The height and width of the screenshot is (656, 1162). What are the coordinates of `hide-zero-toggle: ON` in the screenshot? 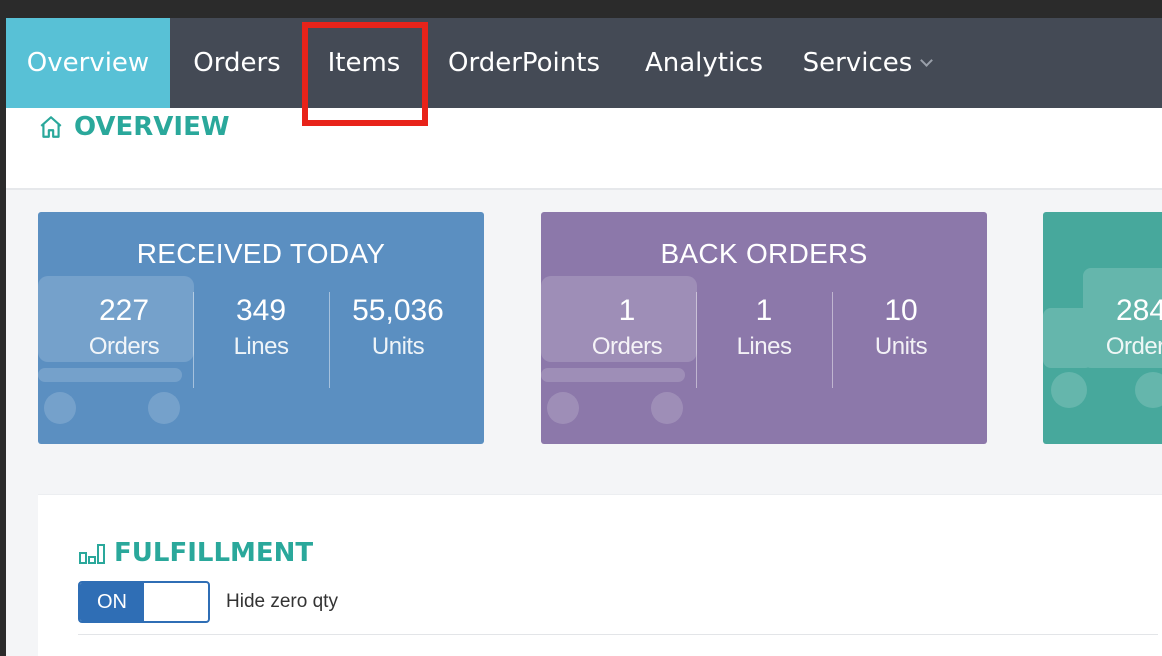 It's located at (144, 602).